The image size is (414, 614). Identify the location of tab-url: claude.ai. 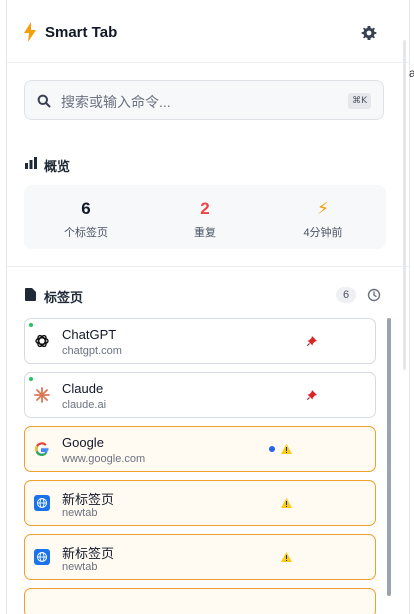
(84, 405).